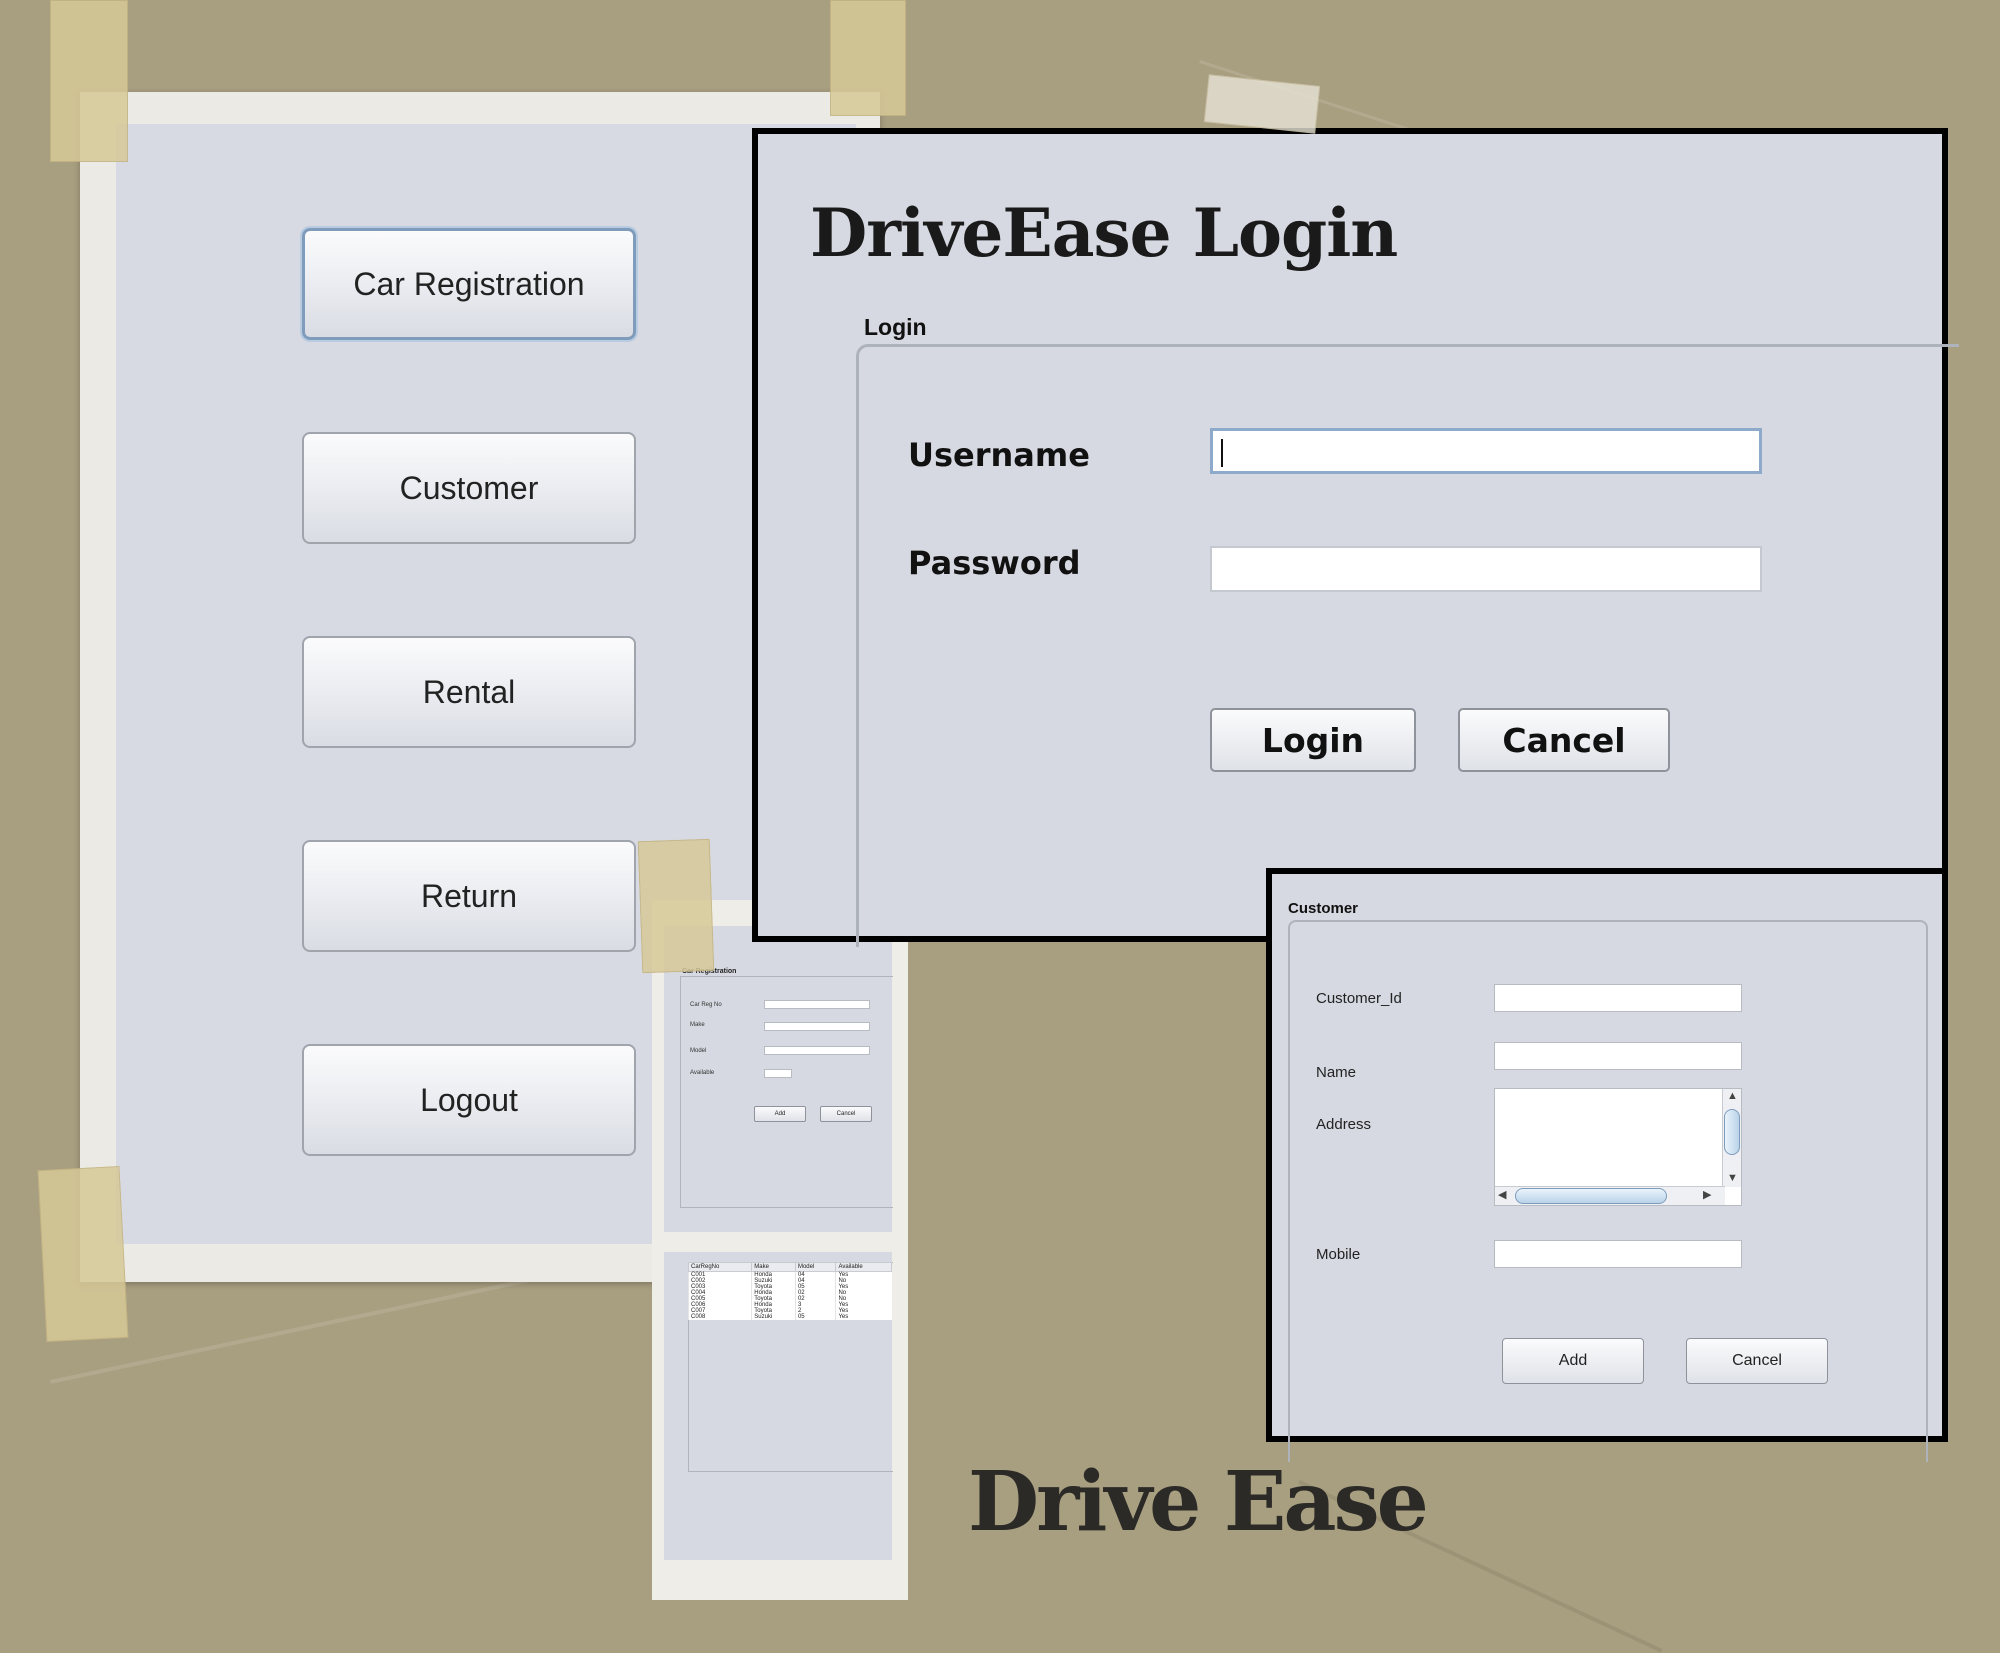 This screenshot has height=1653, width=2000. Describe the element at coordinates (1104, 233) in the screenshot. I see `login-title: DriveEase Login` at that location.